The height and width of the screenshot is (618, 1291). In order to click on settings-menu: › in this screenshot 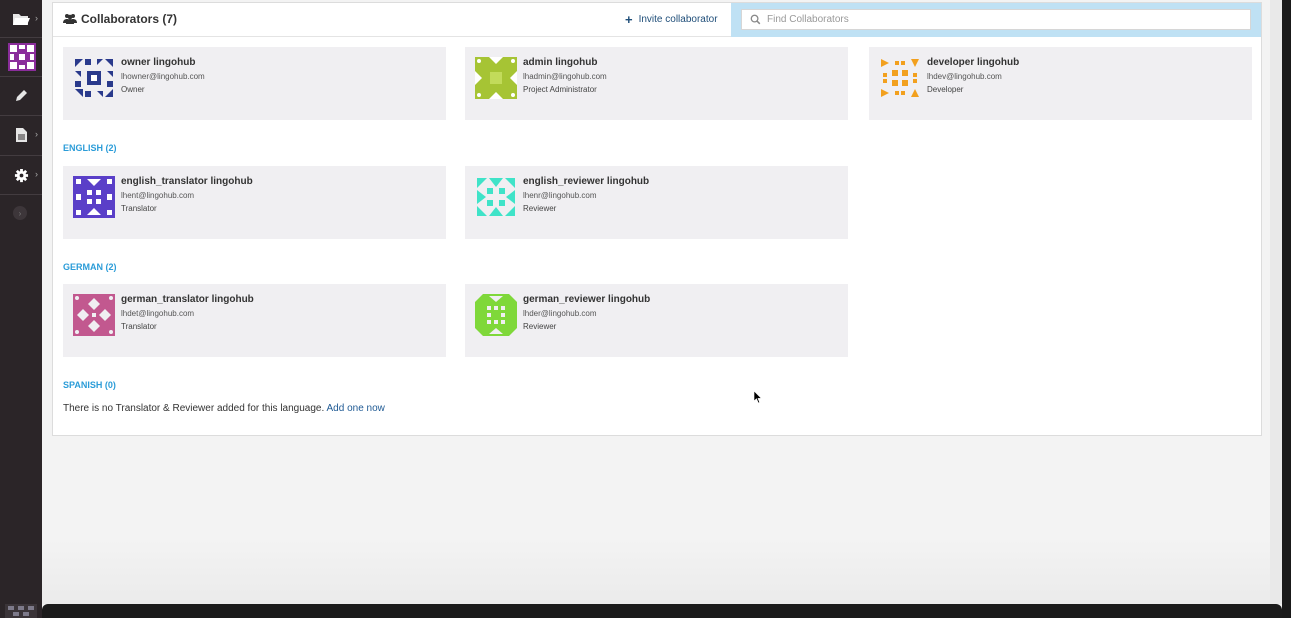, I will do `click(21, 175)`.